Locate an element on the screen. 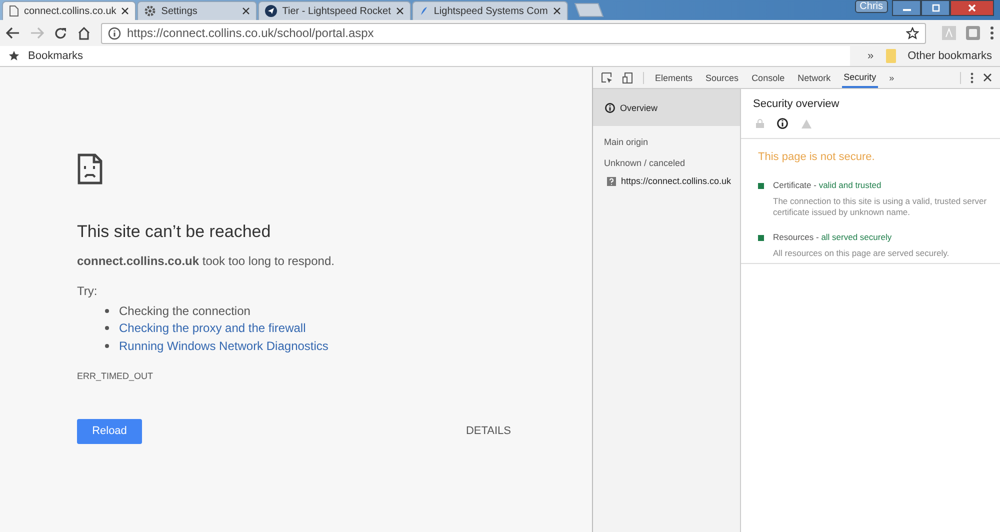 This screenshot has height=532, width=1000. security-summary: This page is not secure. is located at coordinates (817, 157).